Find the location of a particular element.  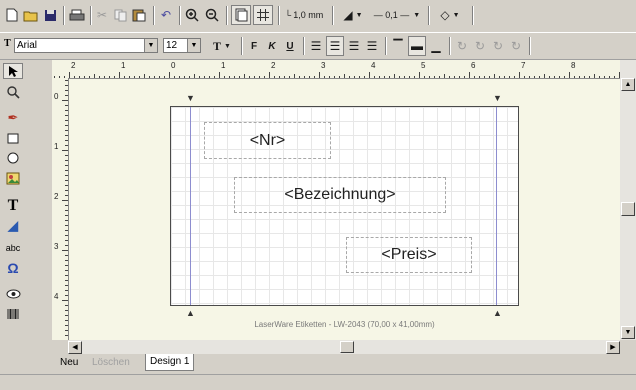

image-tool-icon is located at coordinates (13, 178).